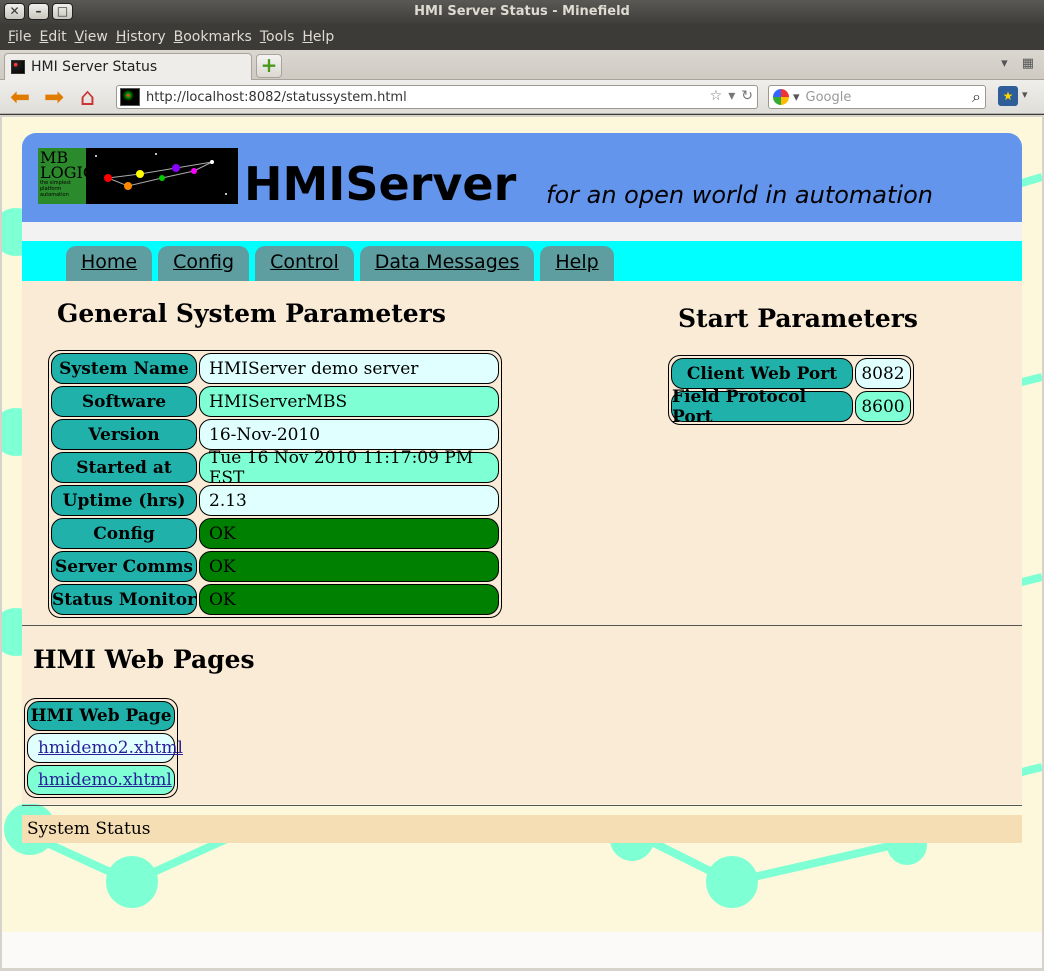 The image size is (1044, 971). I want to click on tab-list-icon: ▾, so click(1004, 63).